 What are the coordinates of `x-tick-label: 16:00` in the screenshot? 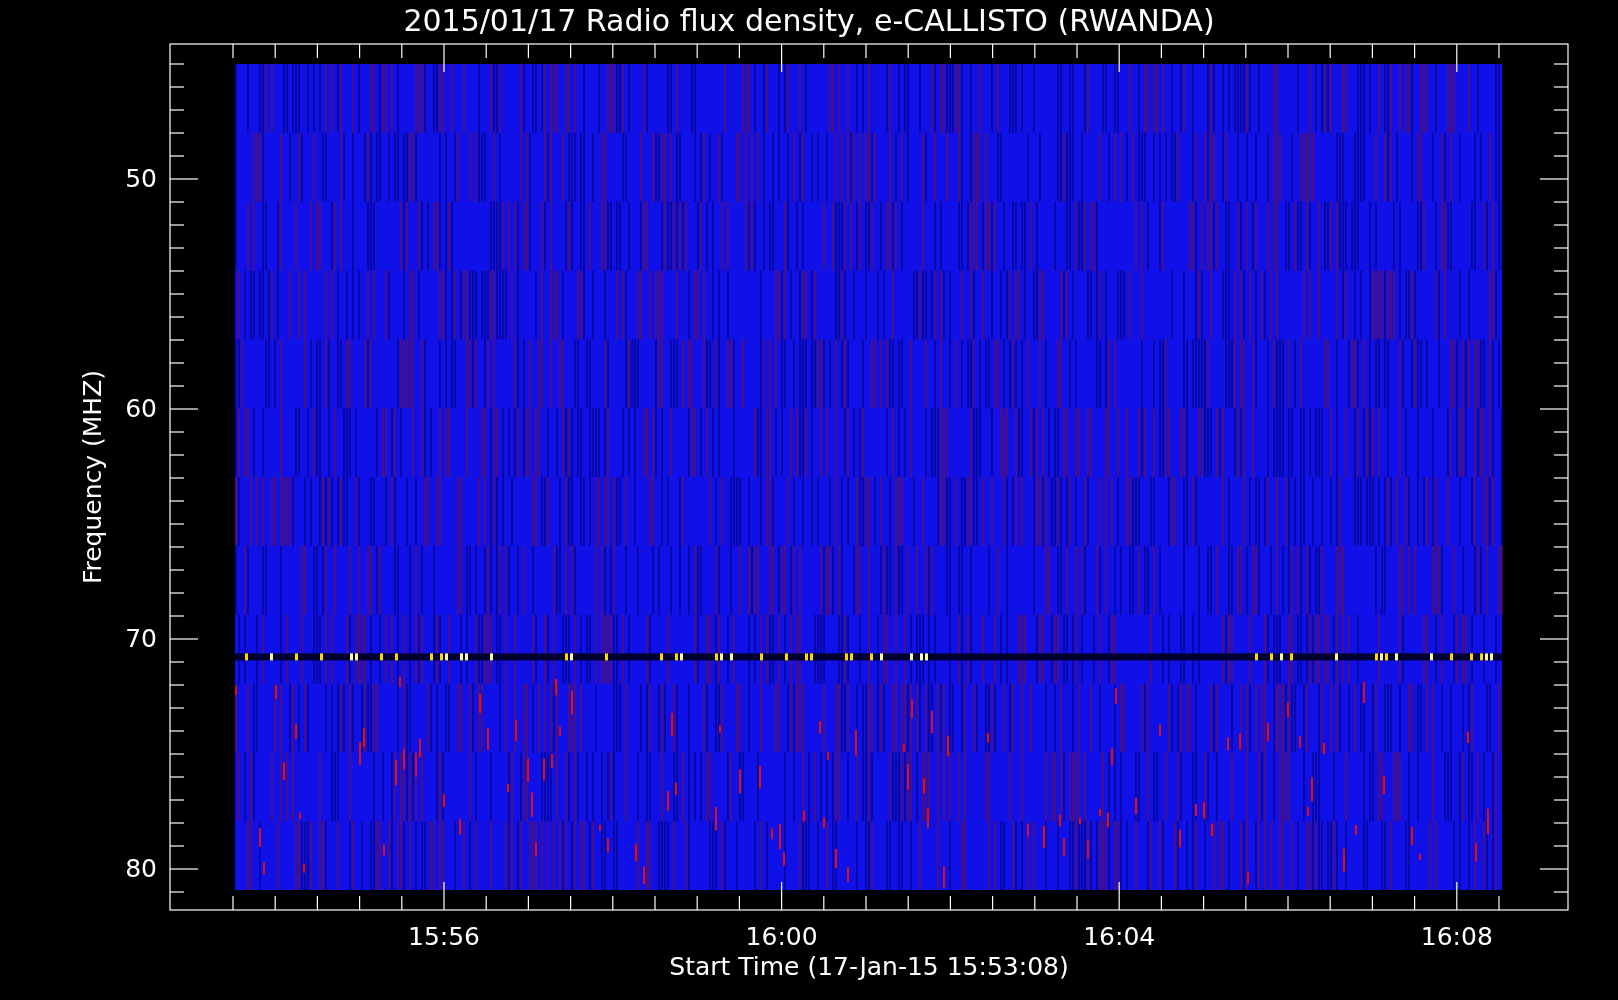 It's located at (781, 936).